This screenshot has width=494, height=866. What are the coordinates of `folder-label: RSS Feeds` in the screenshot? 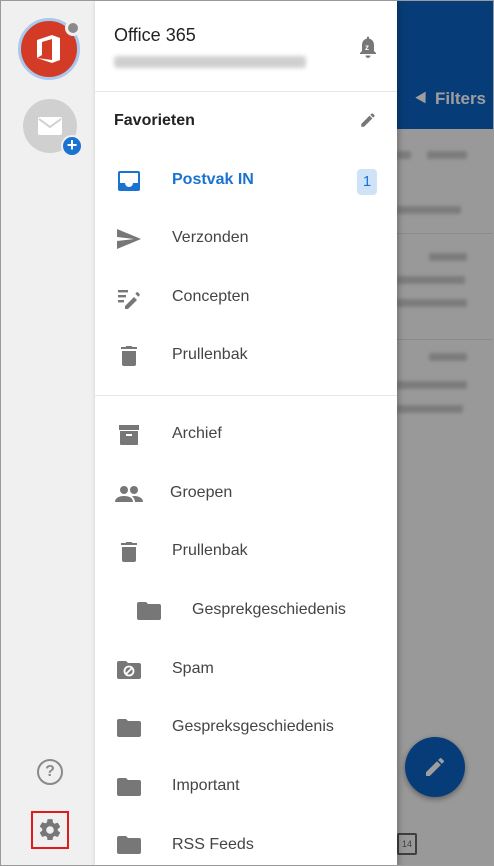 It's located at (213, 844).